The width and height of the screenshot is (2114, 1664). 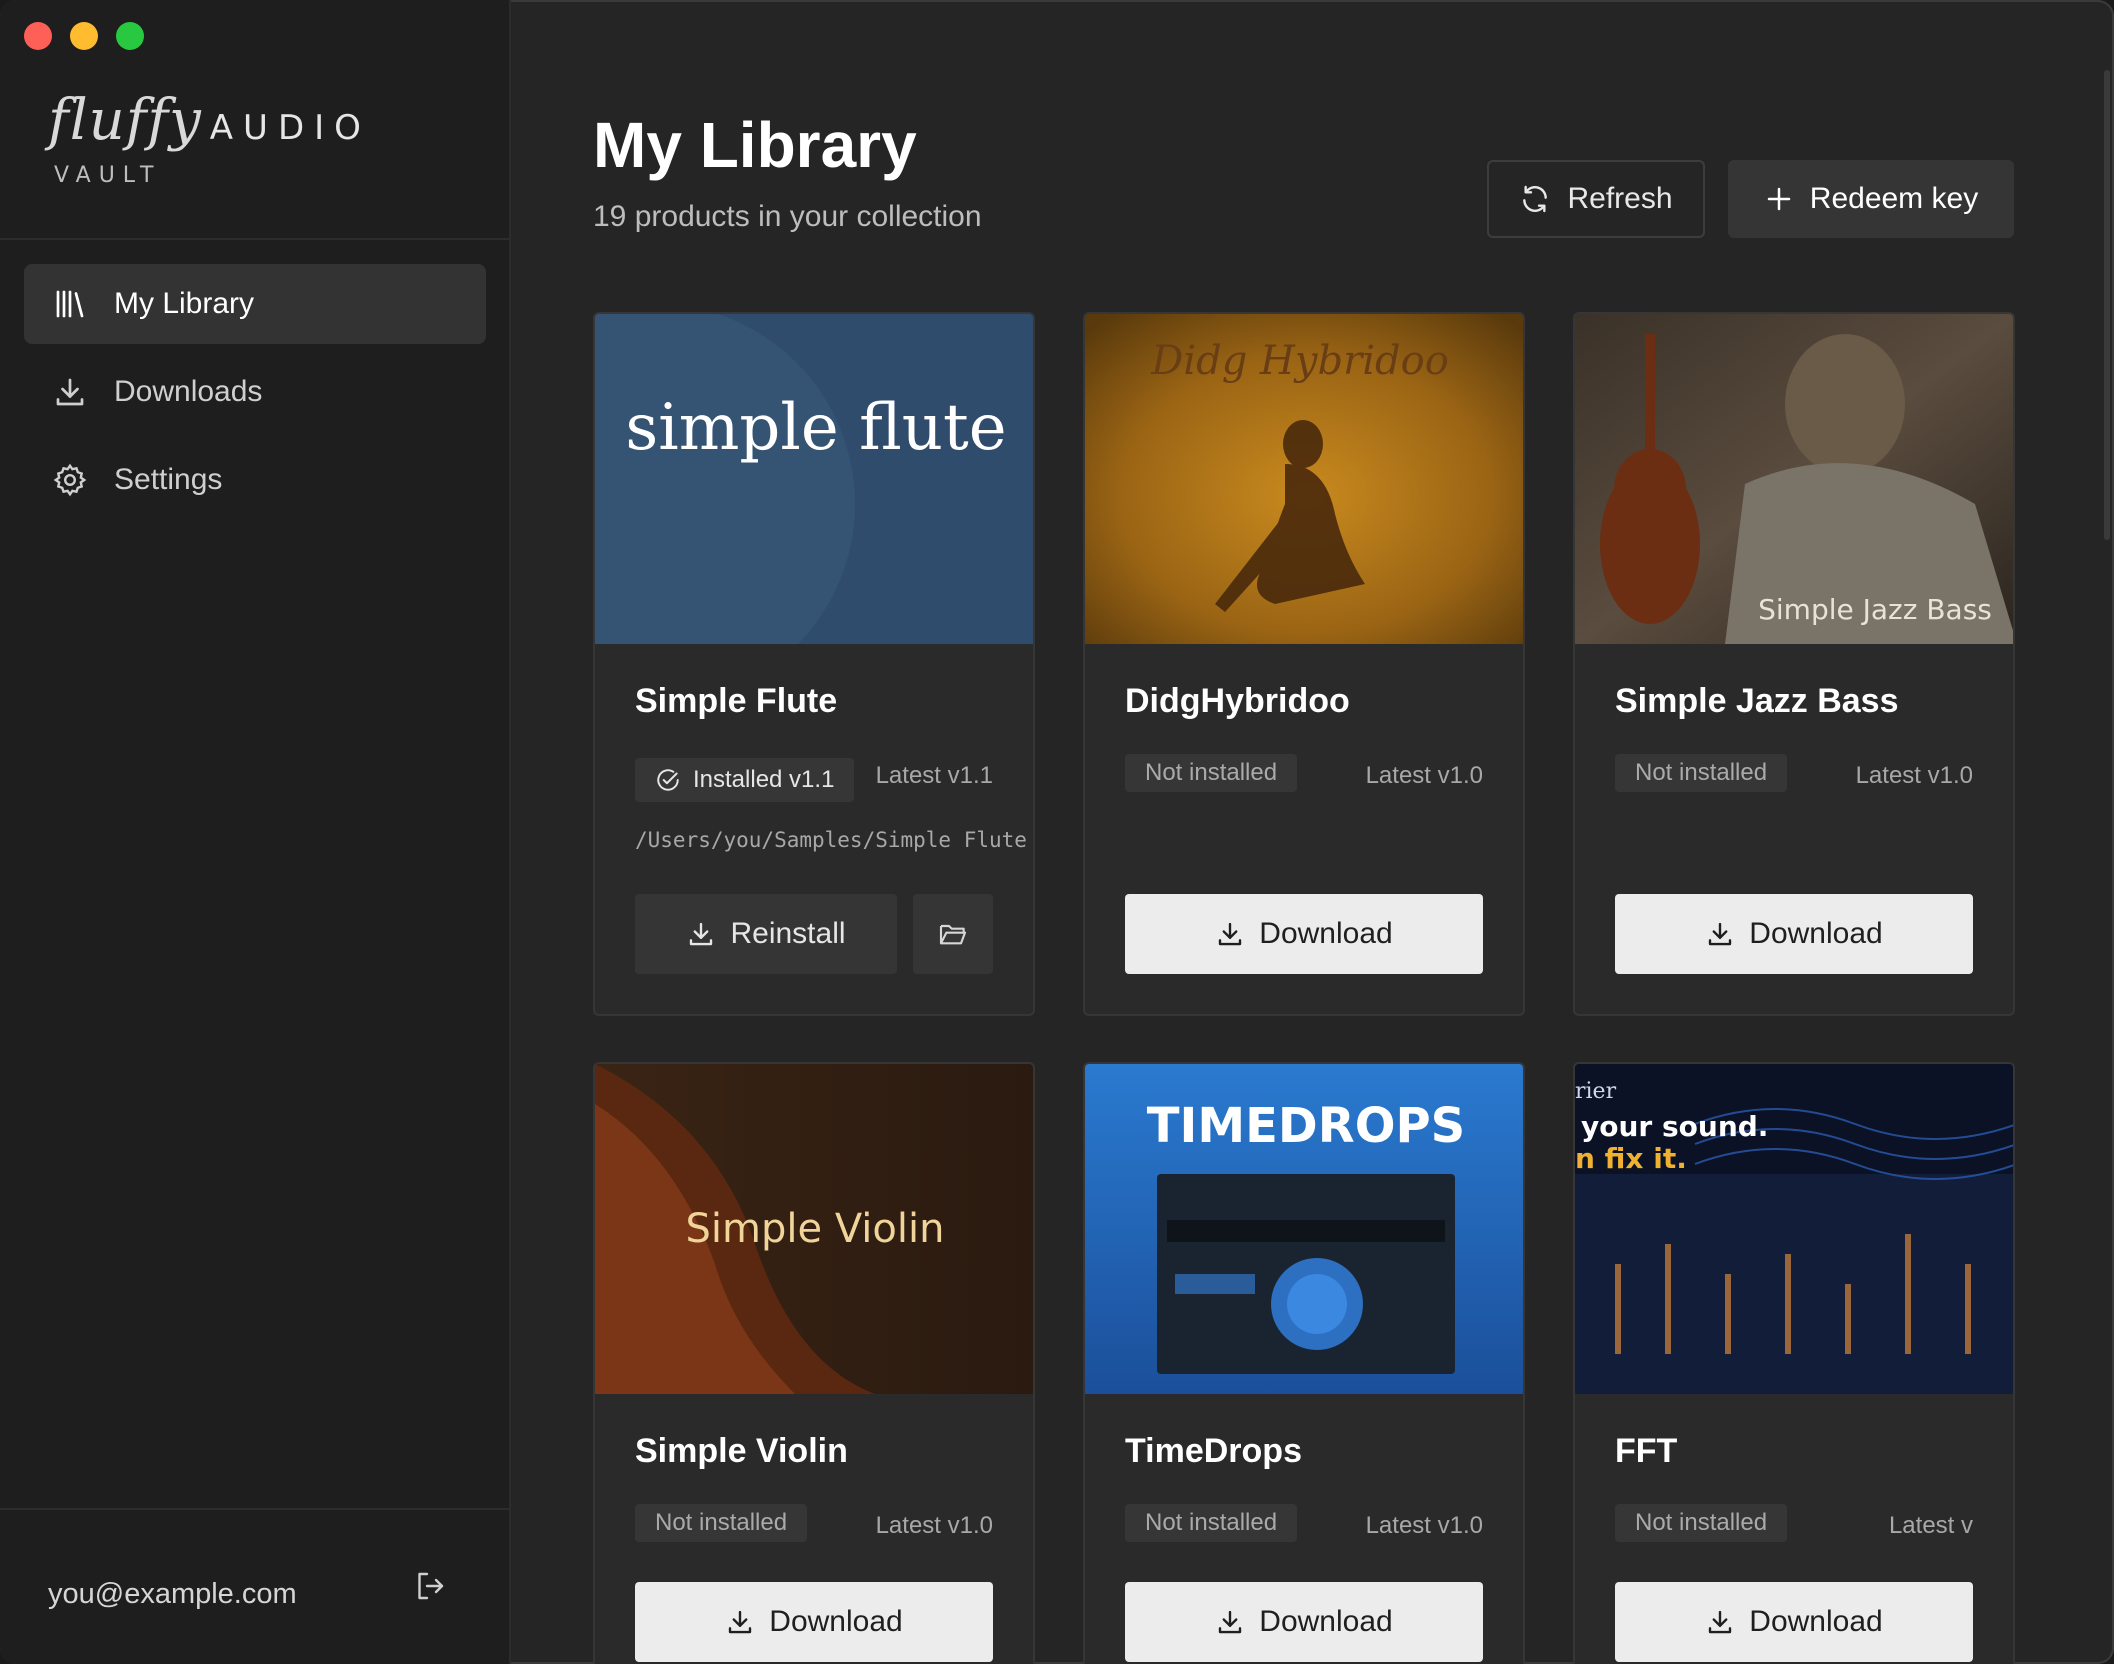 What do you see at coordinates (2107, 305) in the screenshot?
I see `scrollbar` at bounding box center [2107, 305].